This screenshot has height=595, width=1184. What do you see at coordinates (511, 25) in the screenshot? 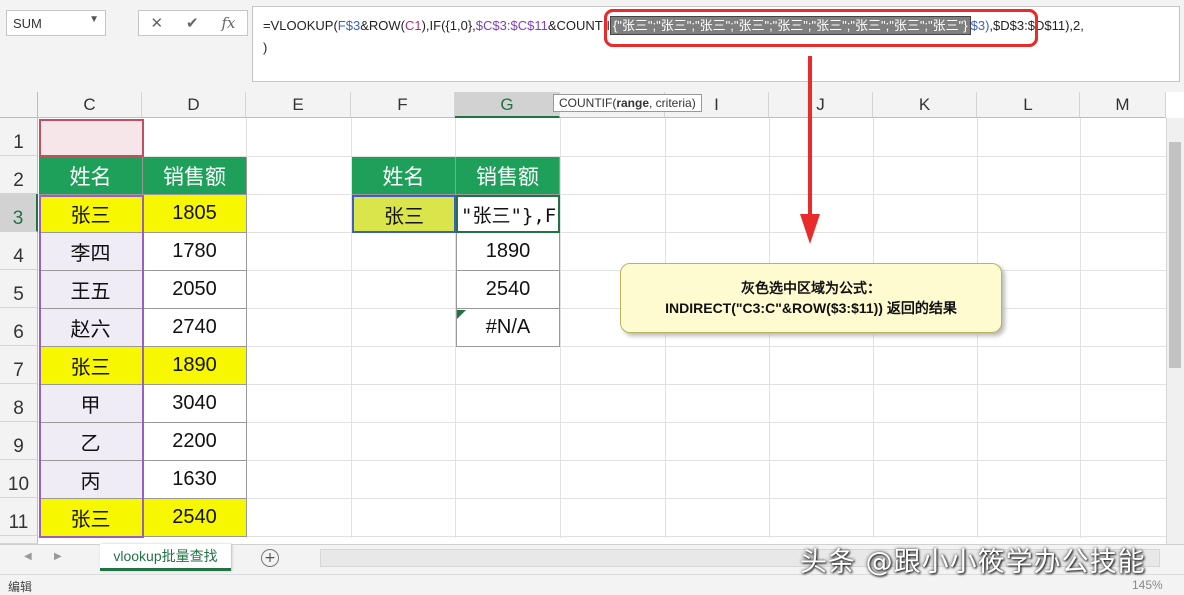
I see `formula-ref: $C$3:$C$11` at bounding box center [511, 25].